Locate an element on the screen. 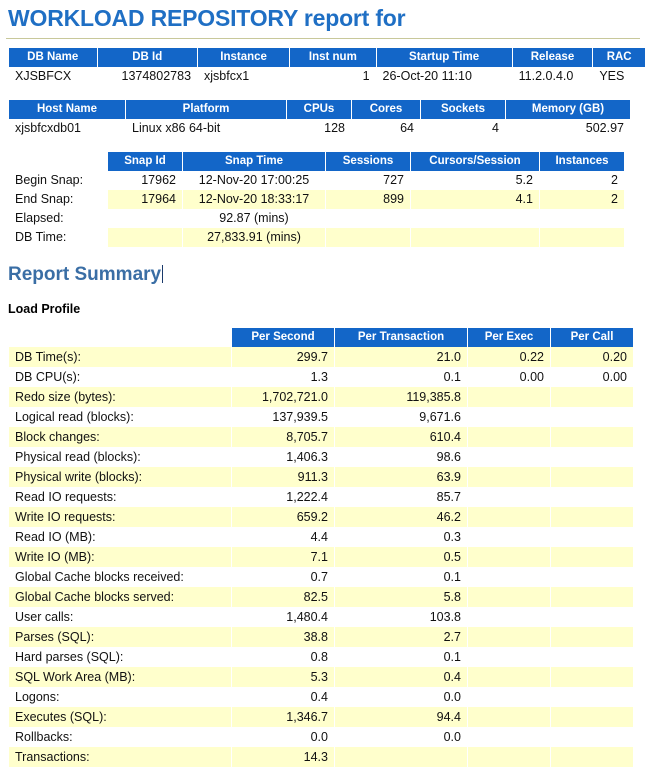 This screenshot has width=646, height=767. cell-host-name: xjsbfcxdb01 is located at coordinates (67, 128).